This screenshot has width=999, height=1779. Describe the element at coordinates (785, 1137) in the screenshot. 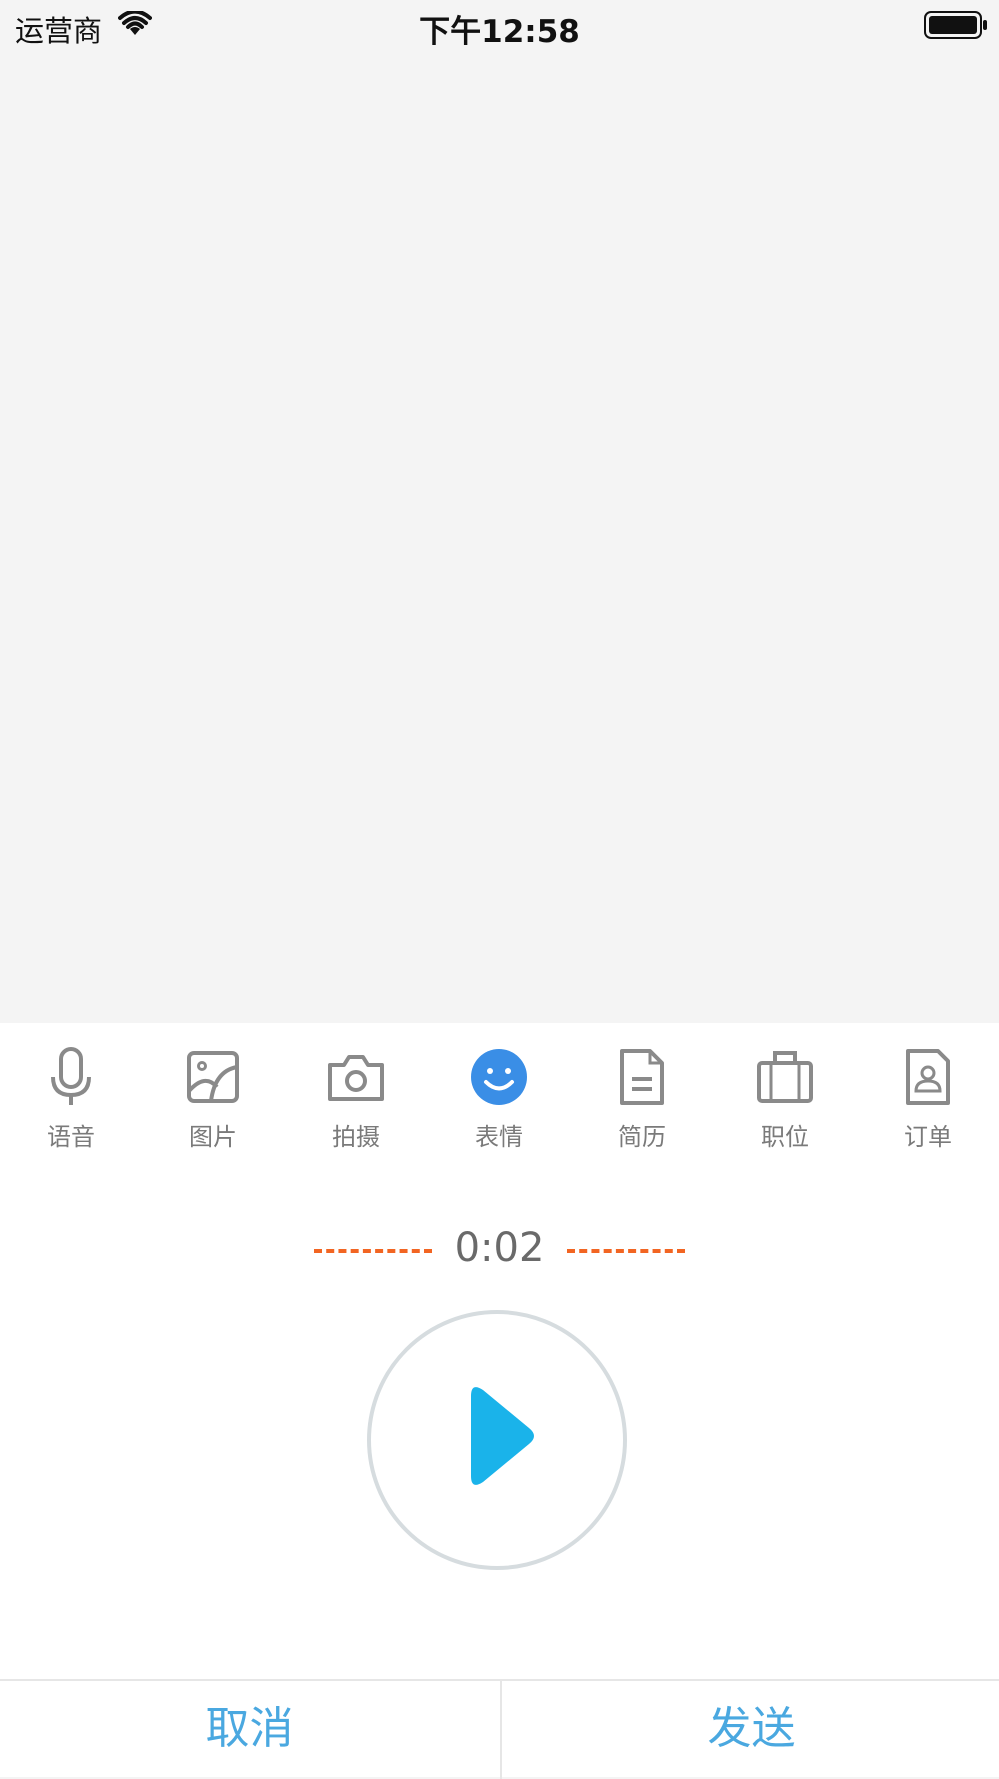

I see `tool-label: 职位` at that location.